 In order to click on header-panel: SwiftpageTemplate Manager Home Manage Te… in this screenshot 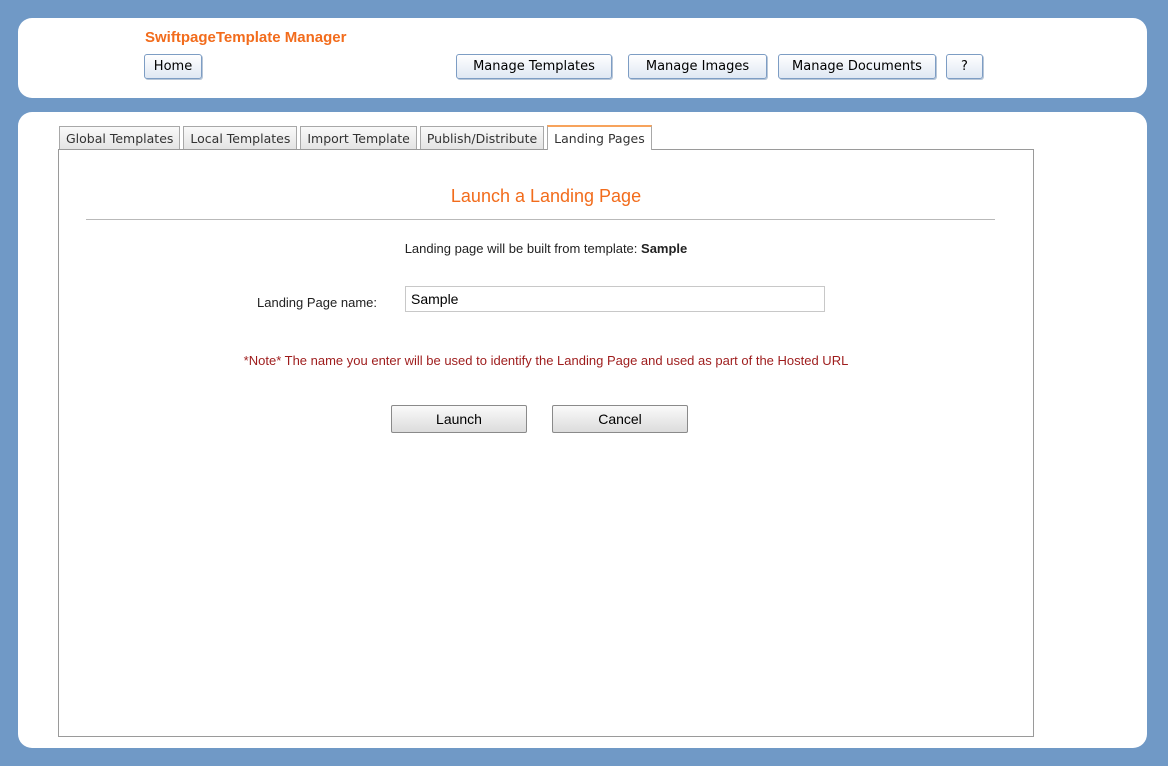, I will do `click(582, 58)`.